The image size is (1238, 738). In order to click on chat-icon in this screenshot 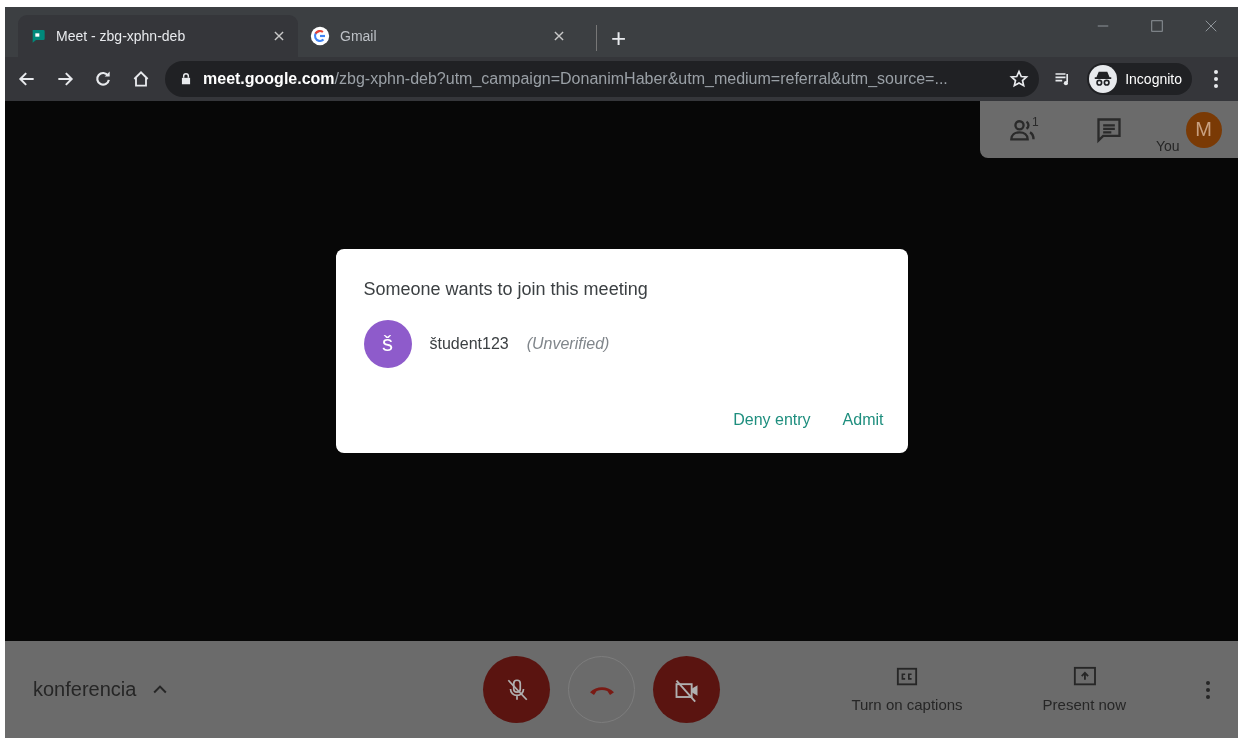, I will do `click(1109, 129)`.